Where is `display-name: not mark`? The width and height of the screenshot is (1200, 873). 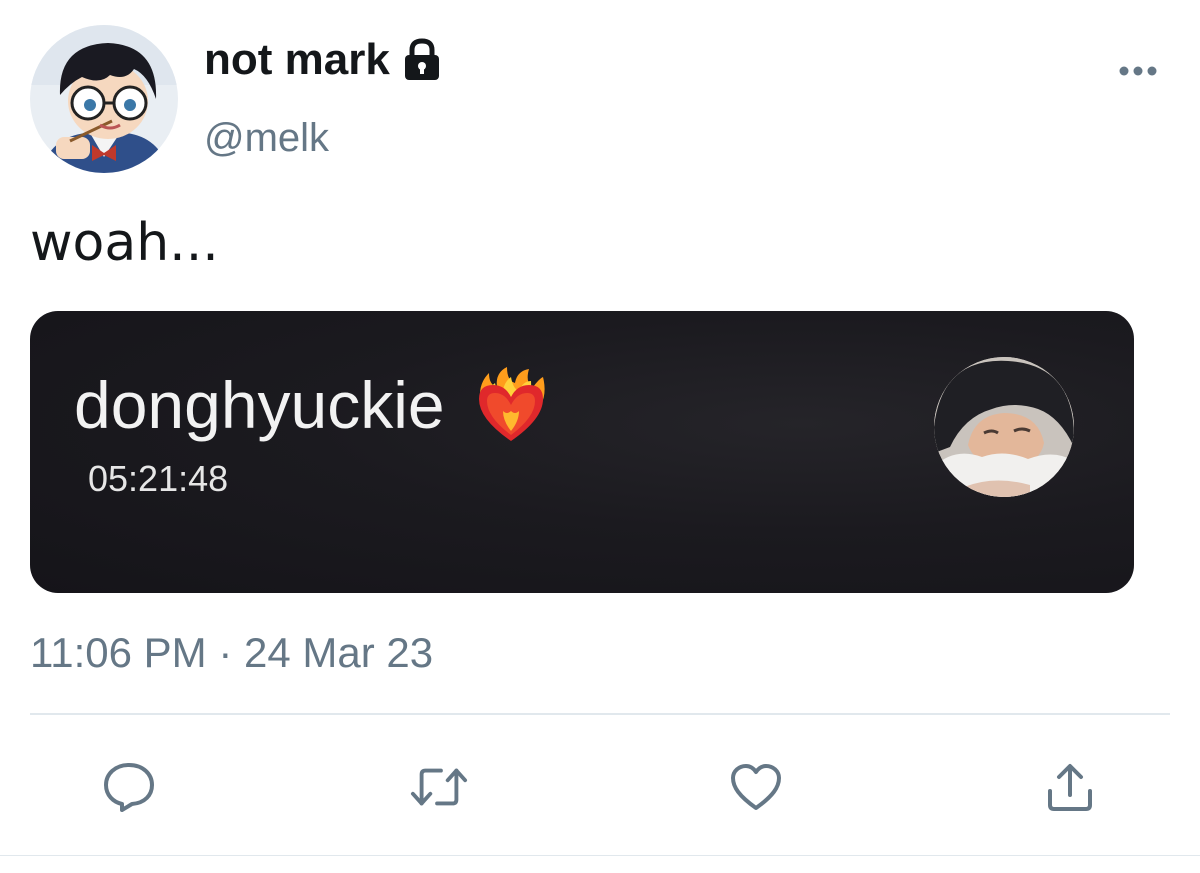
display-name: not mark is located at coordinates (297, 60).